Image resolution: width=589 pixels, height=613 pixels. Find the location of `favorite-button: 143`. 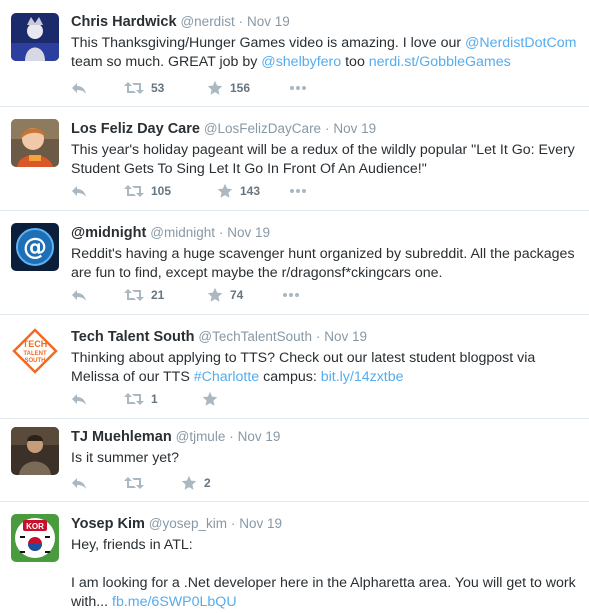

favorite-button: 143 is located at coordinates (238, 191).